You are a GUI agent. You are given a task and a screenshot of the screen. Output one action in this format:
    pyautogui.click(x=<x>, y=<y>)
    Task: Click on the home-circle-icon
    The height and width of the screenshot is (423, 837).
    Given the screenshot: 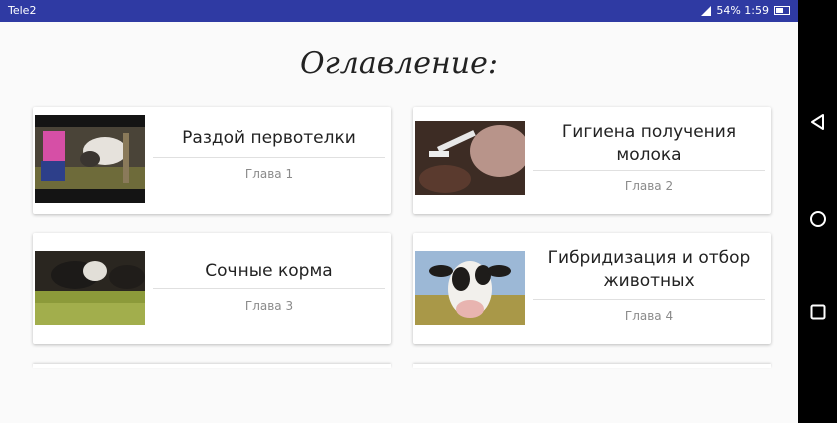 What is the action you would take?
    pyautogui.click(x=818, y=219)
    